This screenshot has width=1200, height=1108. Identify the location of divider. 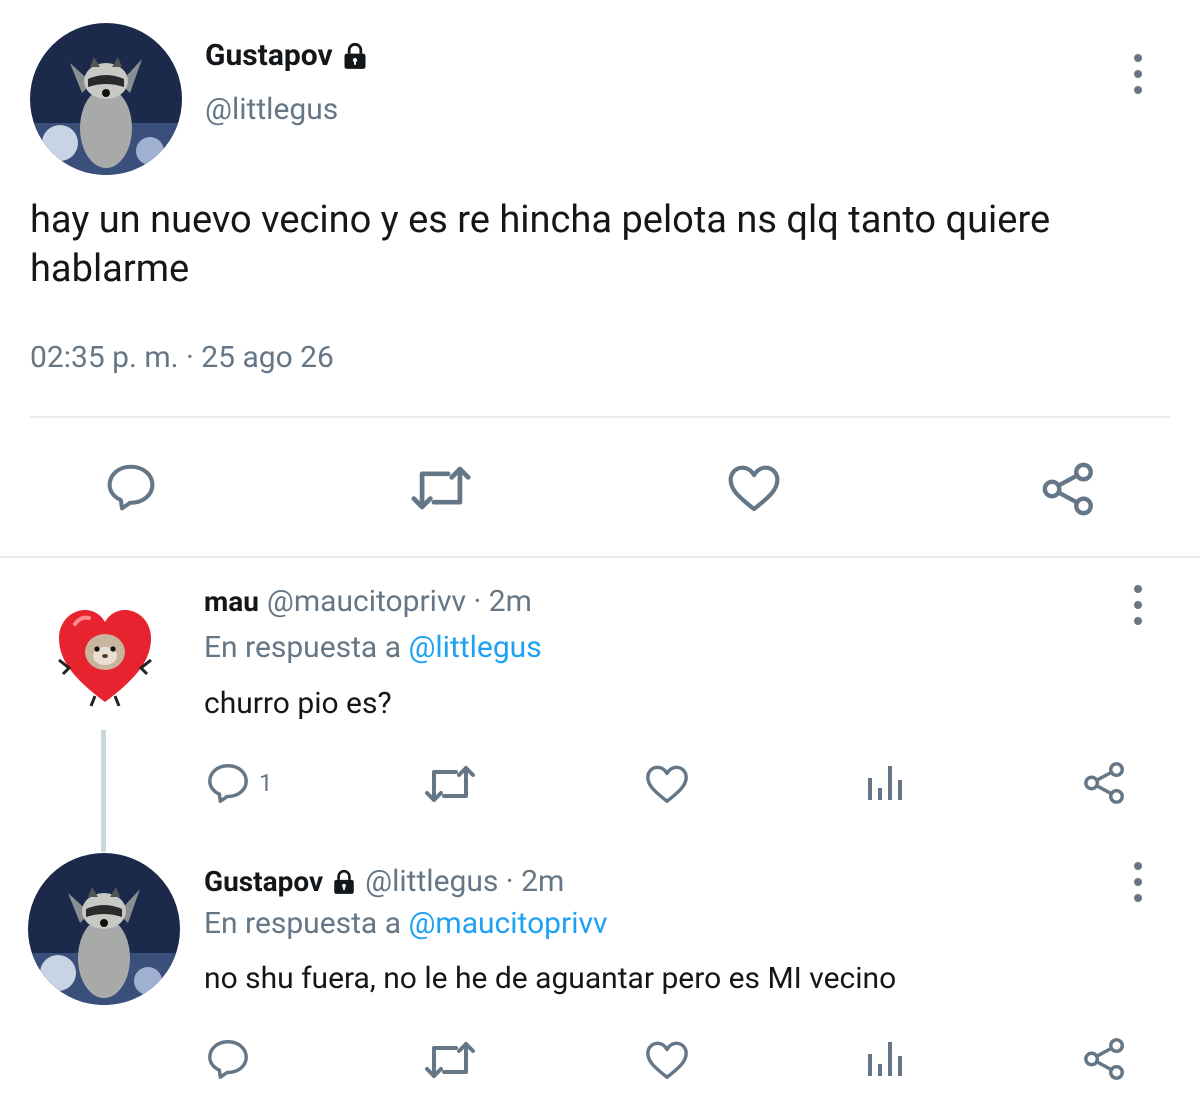
(600, 417).